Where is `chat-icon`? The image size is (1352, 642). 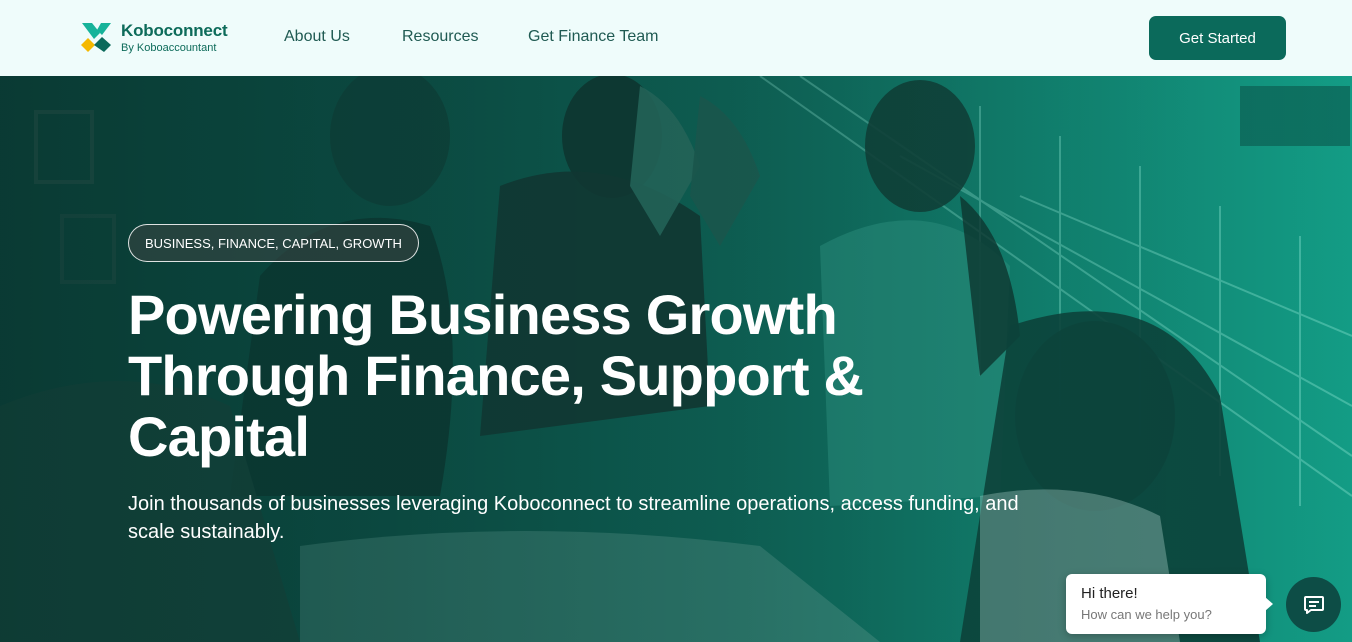 chat-icon is located at coordinates (1313, 604).